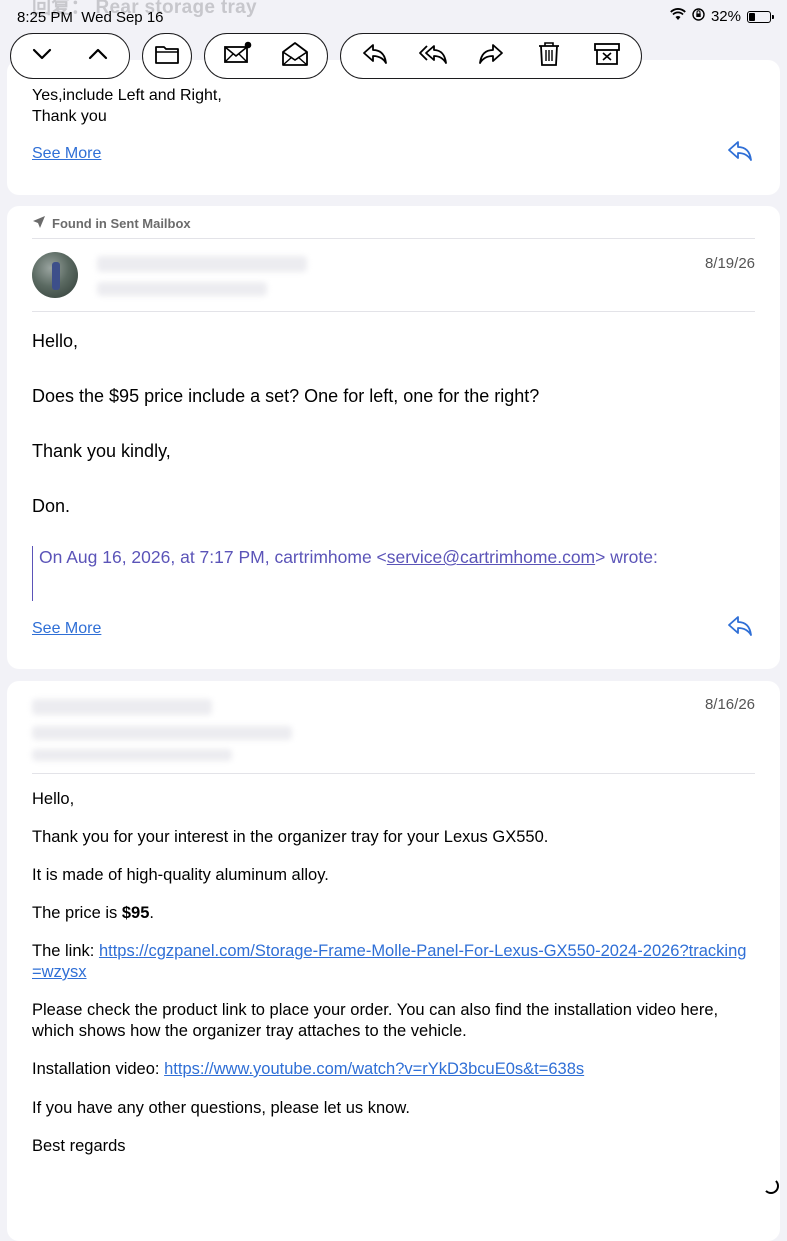 The height and width of the screenshot is (1241, 787). I want to click on actions-pill, so click(491, 56).